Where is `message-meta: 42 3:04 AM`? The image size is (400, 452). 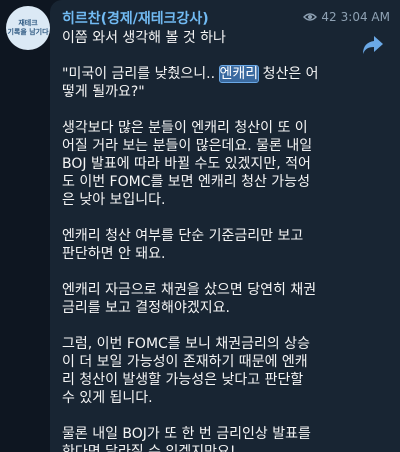
message-meta: 42 3:04 AM is located at coordinates (346, 17).